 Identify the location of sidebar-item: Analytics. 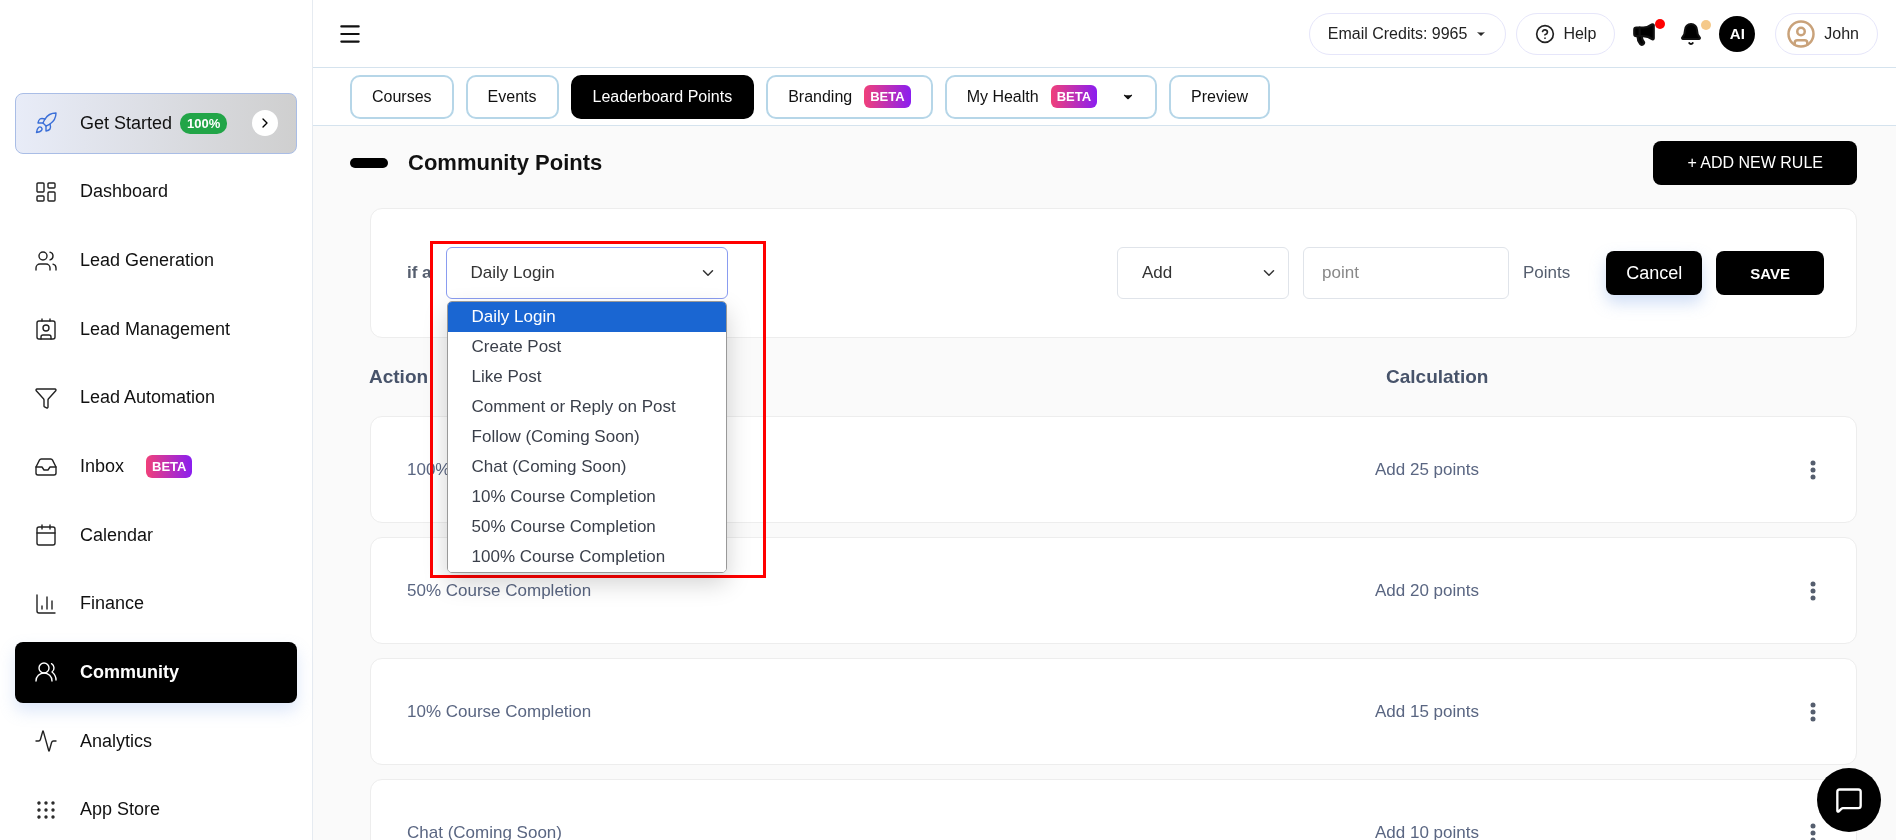
(156, 741).